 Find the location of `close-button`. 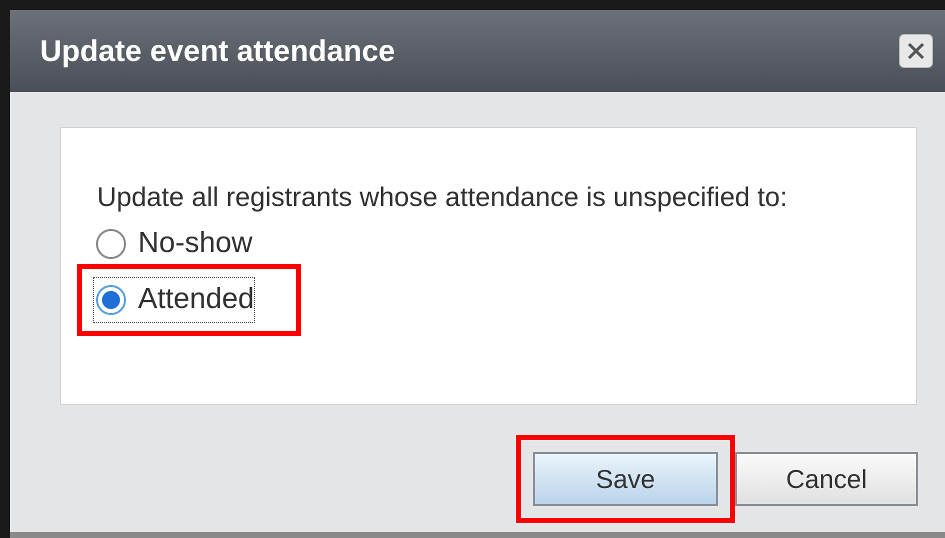

close-button is located at coordinates (916, 51).